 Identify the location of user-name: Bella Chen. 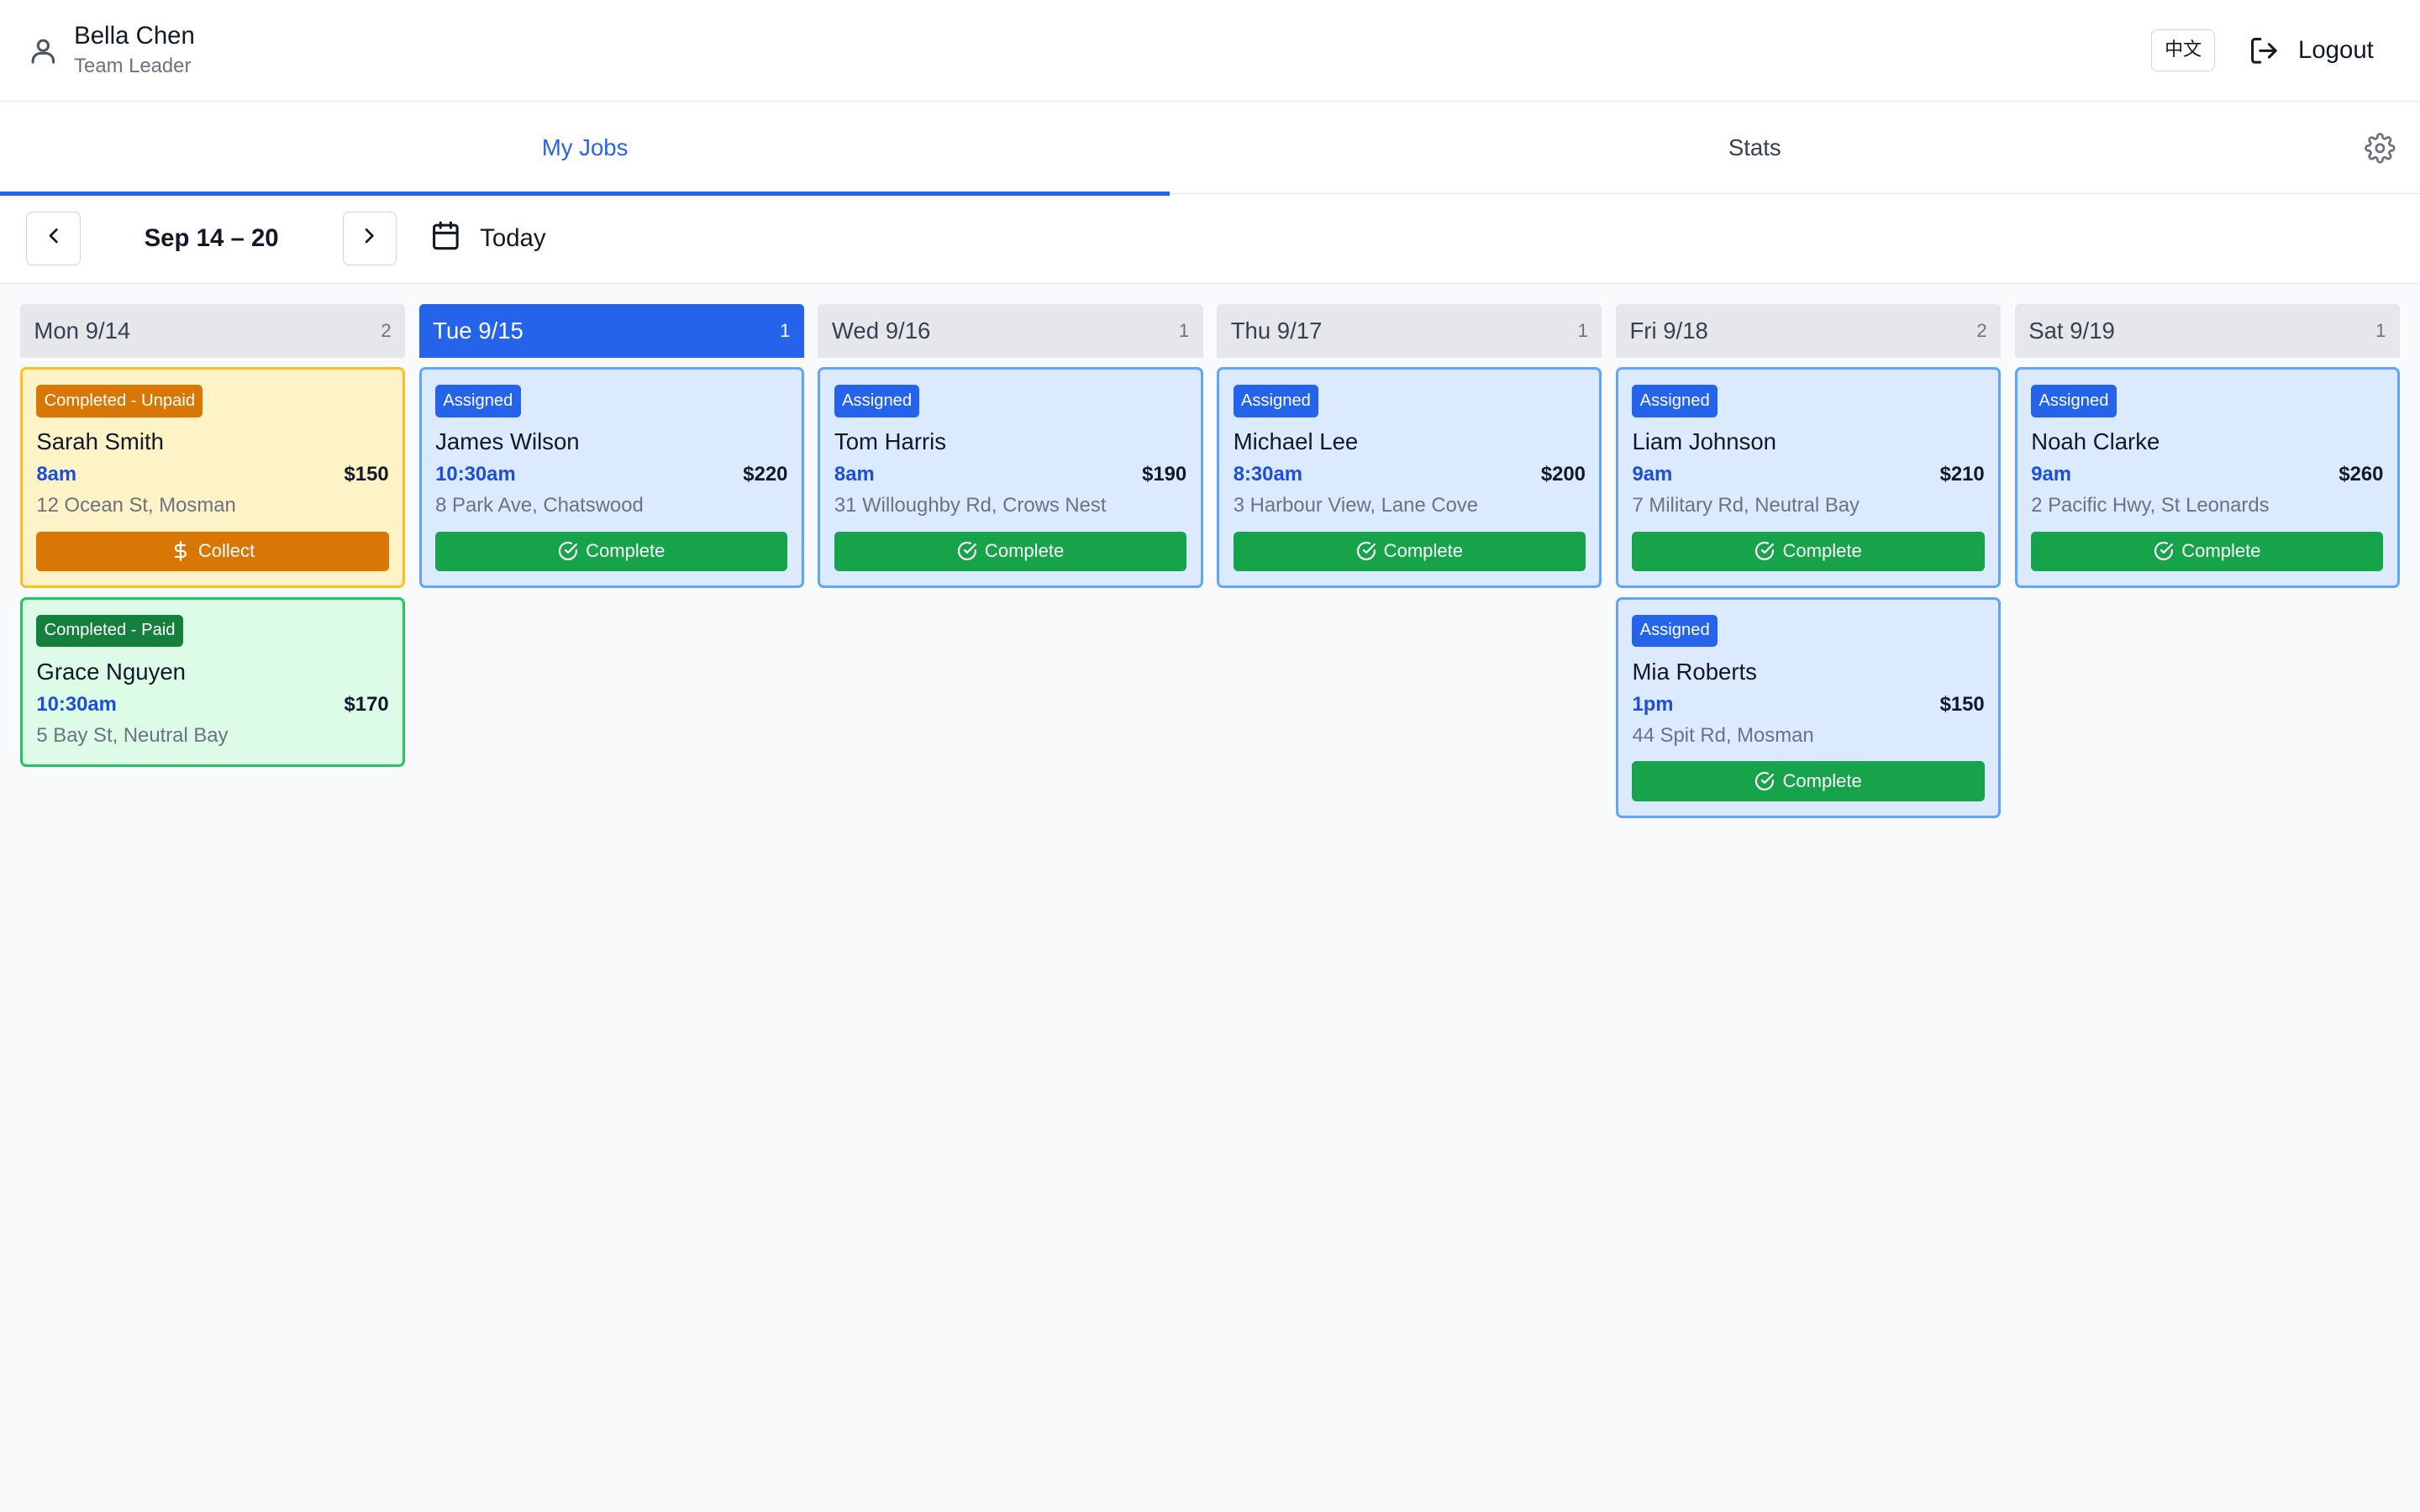
(134, 36).